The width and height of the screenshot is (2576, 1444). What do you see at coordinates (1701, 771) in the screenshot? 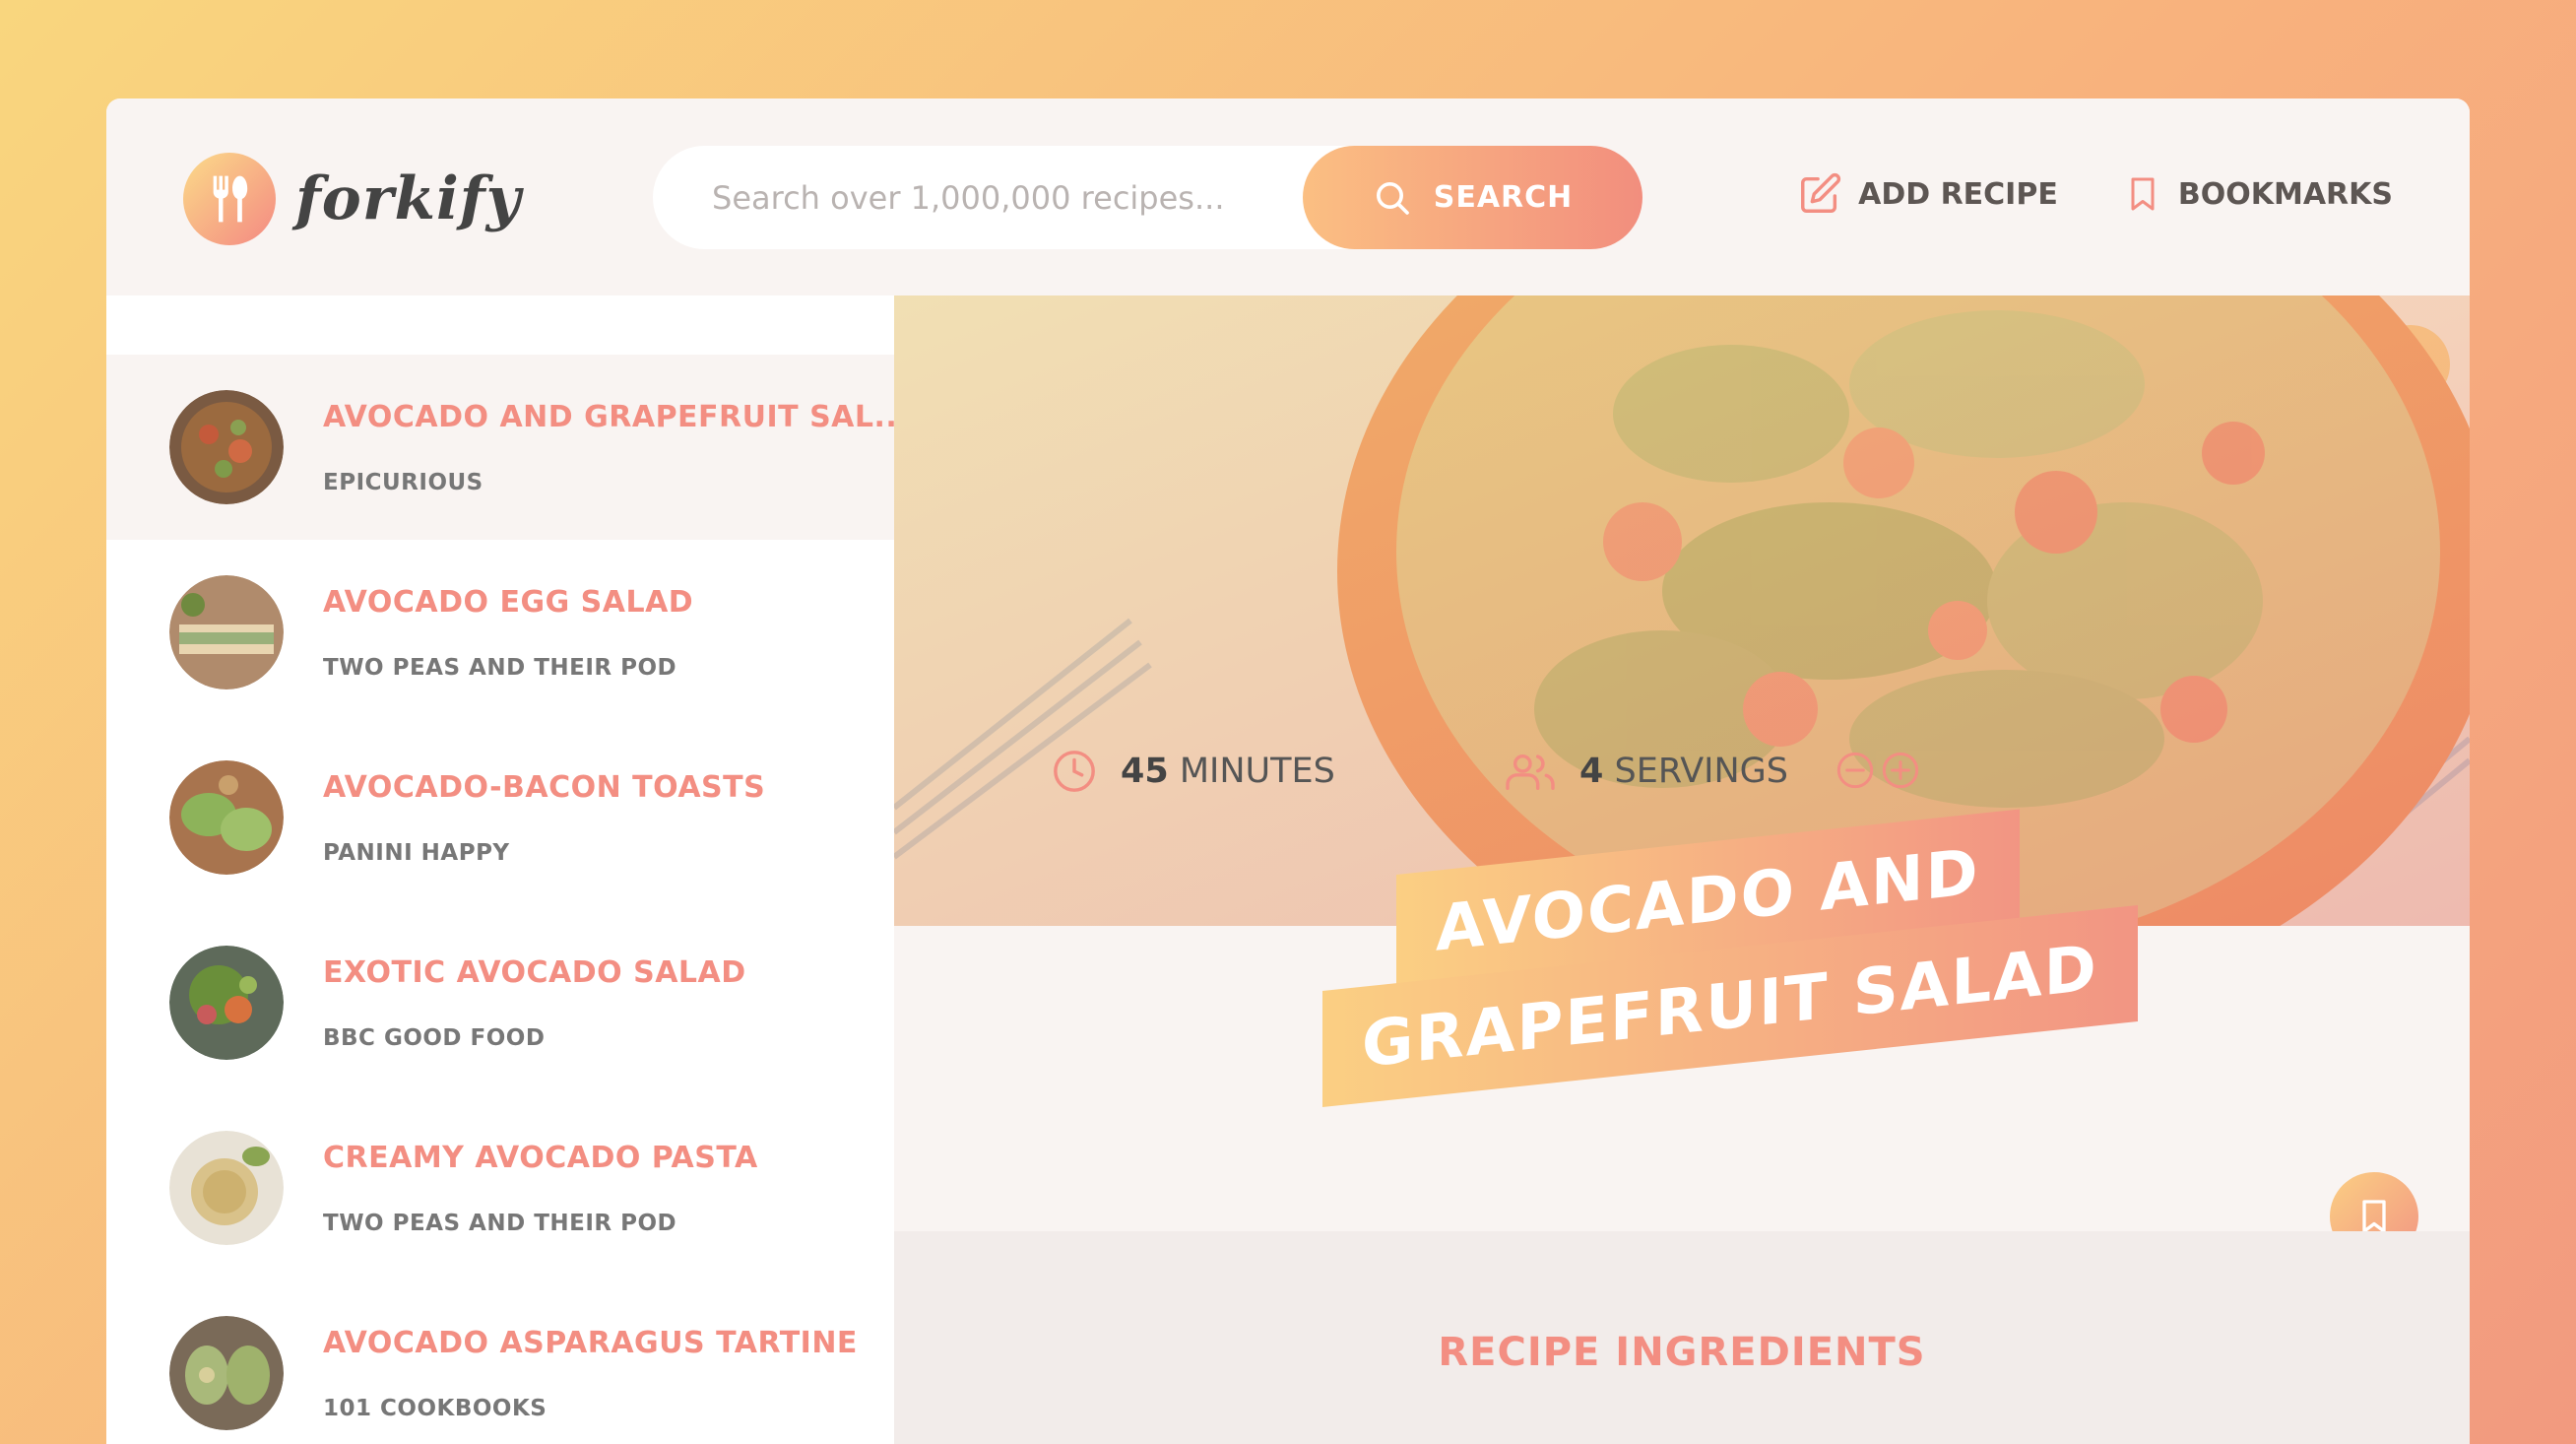
I see `servings-label: SERVINGS` at bounding box center [1701, 771].